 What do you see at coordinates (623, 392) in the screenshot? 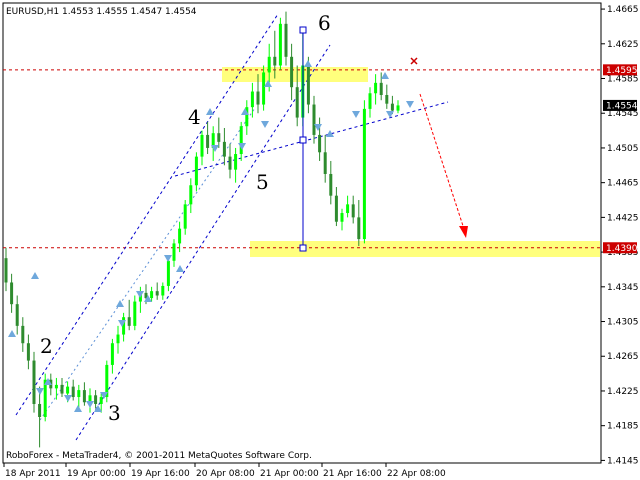
I see `y-tick-label: 1.4225` at bounding box center [623, 392].